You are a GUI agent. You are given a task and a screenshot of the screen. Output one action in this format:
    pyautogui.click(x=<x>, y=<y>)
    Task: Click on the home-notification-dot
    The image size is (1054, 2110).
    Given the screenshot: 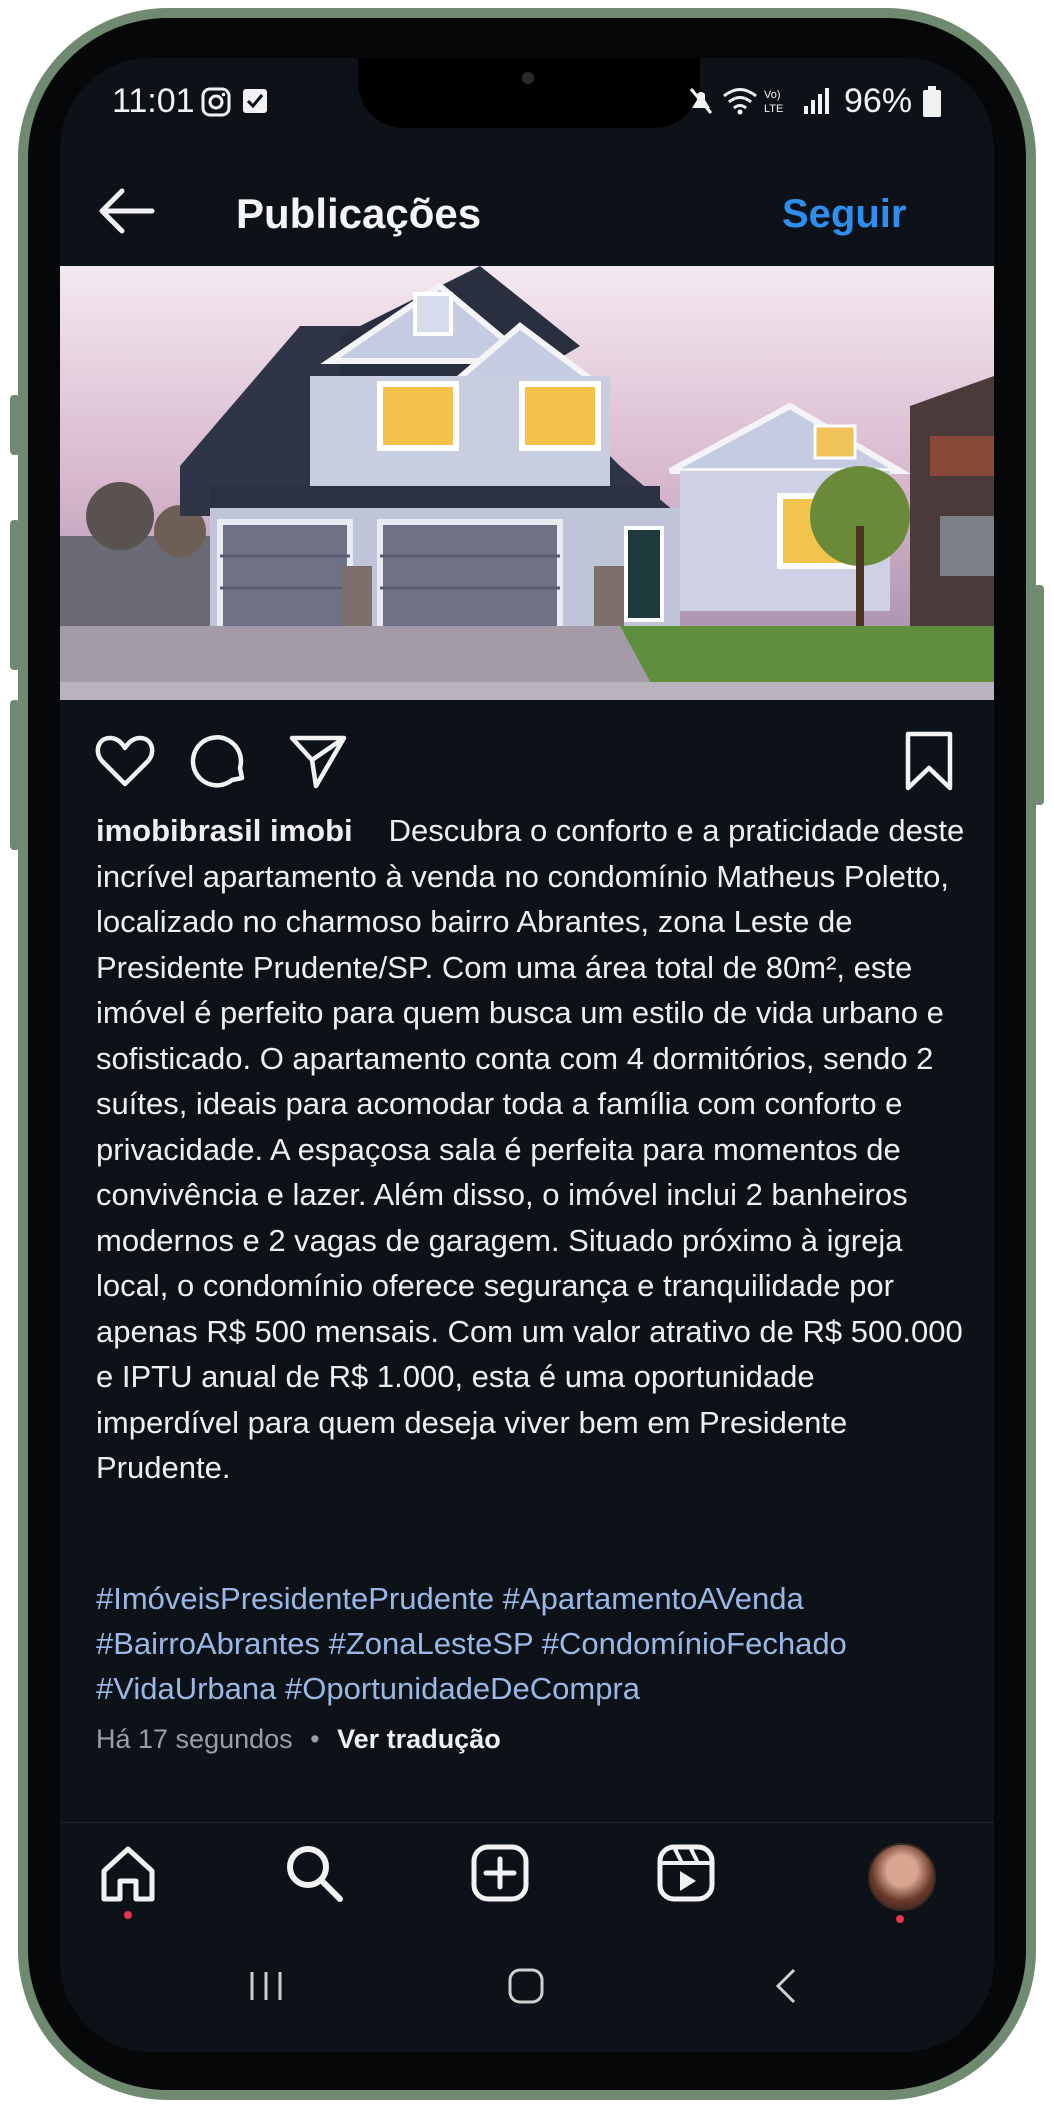 What is the action you would take?
    pyautogui.click(x=128, y=1915)
    